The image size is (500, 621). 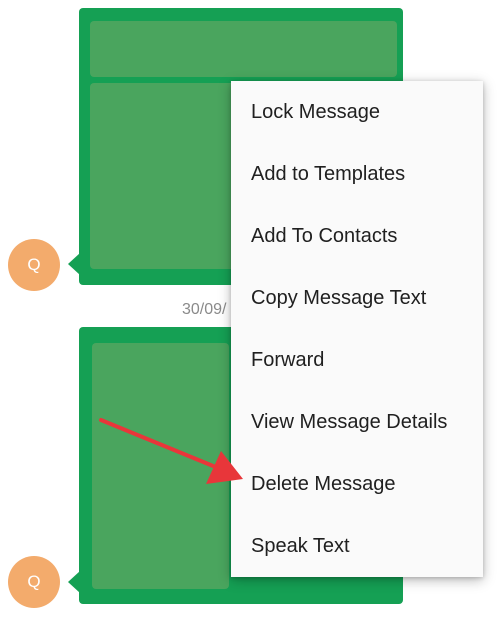 I want to click on menu-item-delete-message: Delete Message, so click(x=357, y=484).